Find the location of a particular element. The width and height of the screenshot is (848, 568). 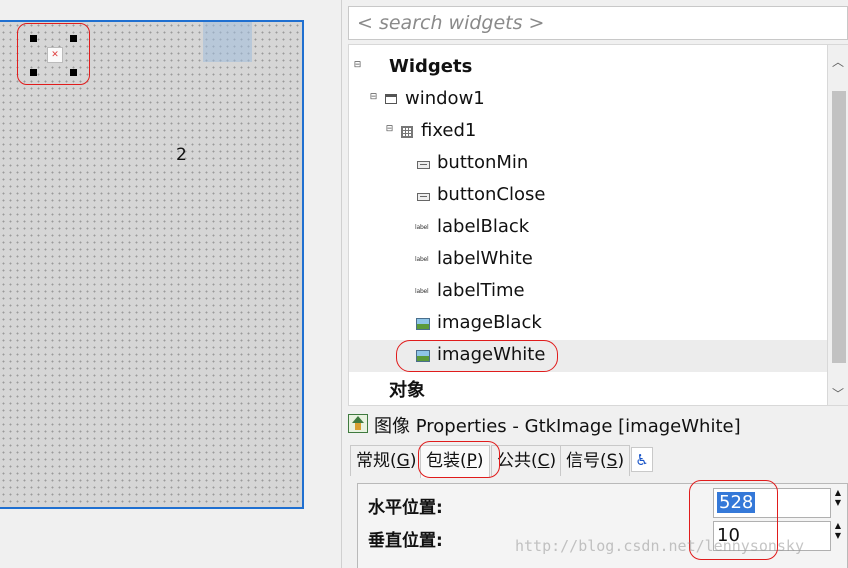

tab-label: 信号 is located at coordinates (583, 461).